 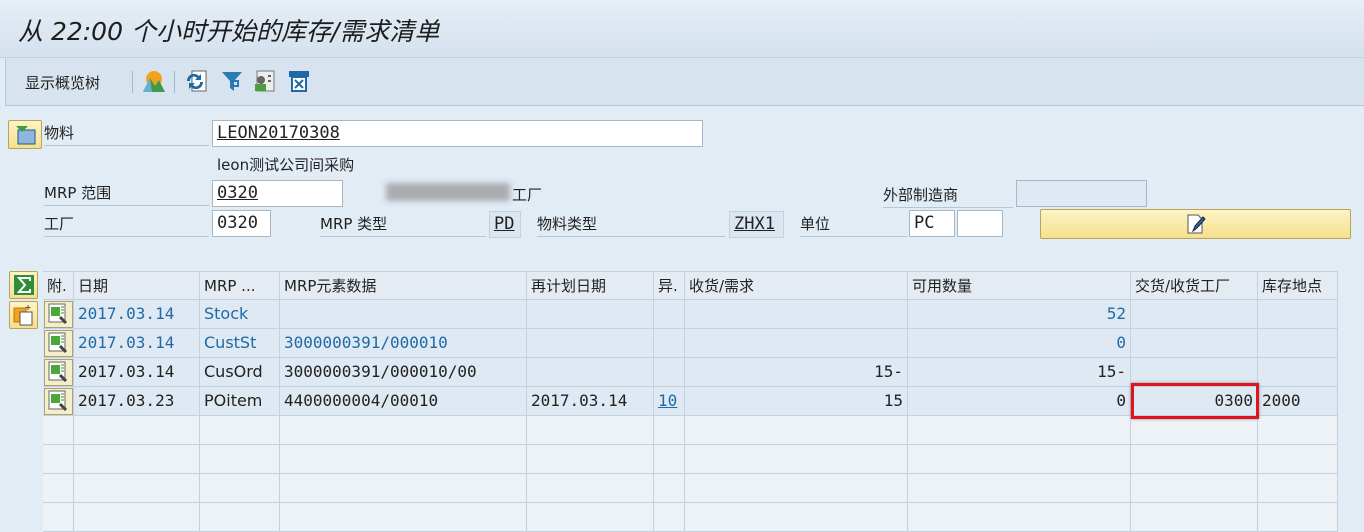 I want to click on column-header: 日期, so click(x=137, y=286).